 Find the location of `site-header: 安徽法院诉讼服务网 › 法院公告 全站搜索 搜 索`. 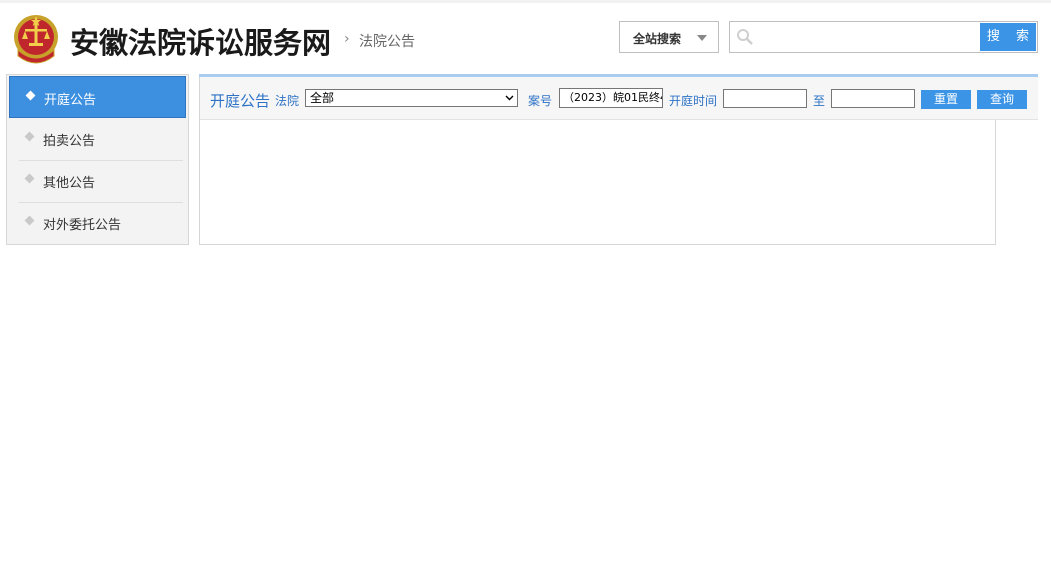

site-header: 安徽法院诉讼服务网 › 法院公告 全站搜索 搜 索 is located at coordinates (525, 36).